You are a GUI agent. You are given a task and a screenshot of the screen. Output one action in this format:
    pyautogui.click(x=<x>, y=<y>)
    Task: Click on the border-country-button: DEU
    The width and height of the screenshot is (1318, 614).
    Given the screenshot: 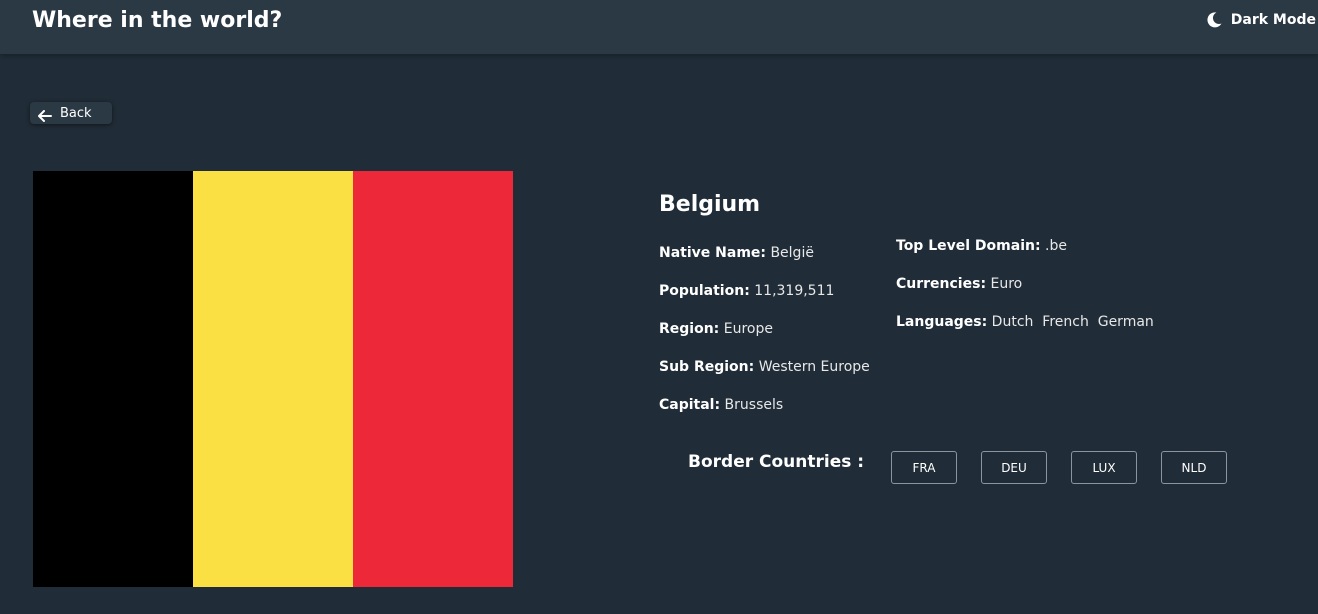 What is the action you would take?
    pyautogui.click(x=1014, y=467)
    